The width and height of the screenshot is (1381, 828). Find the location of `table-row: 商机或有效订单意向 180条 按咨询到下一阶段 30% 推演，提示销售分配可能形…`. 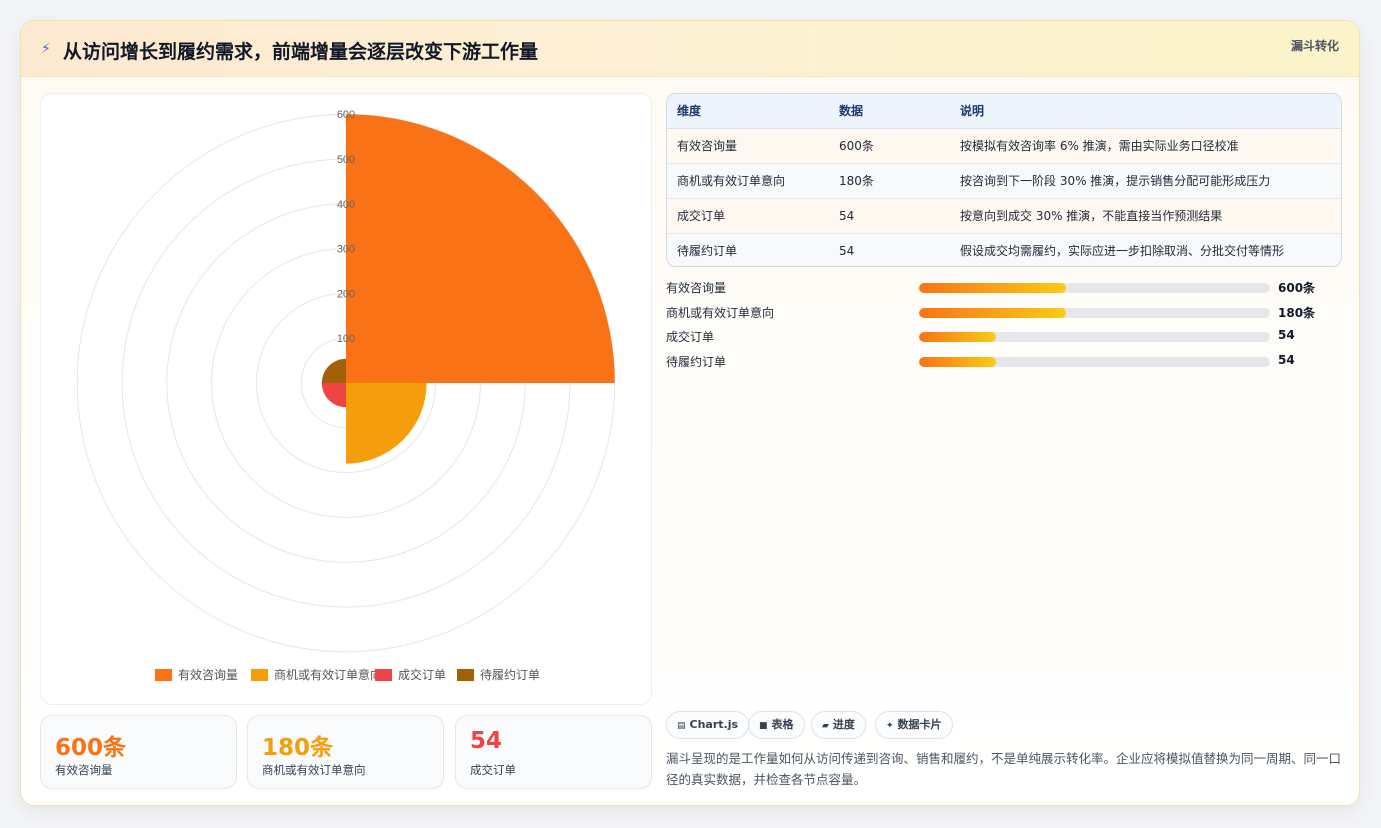

table-row: 商机或有效订单意向 180条 按咨询到下一阶段 30% 推演，提示销售分配可能形… is located at coordinates (1004, 181).